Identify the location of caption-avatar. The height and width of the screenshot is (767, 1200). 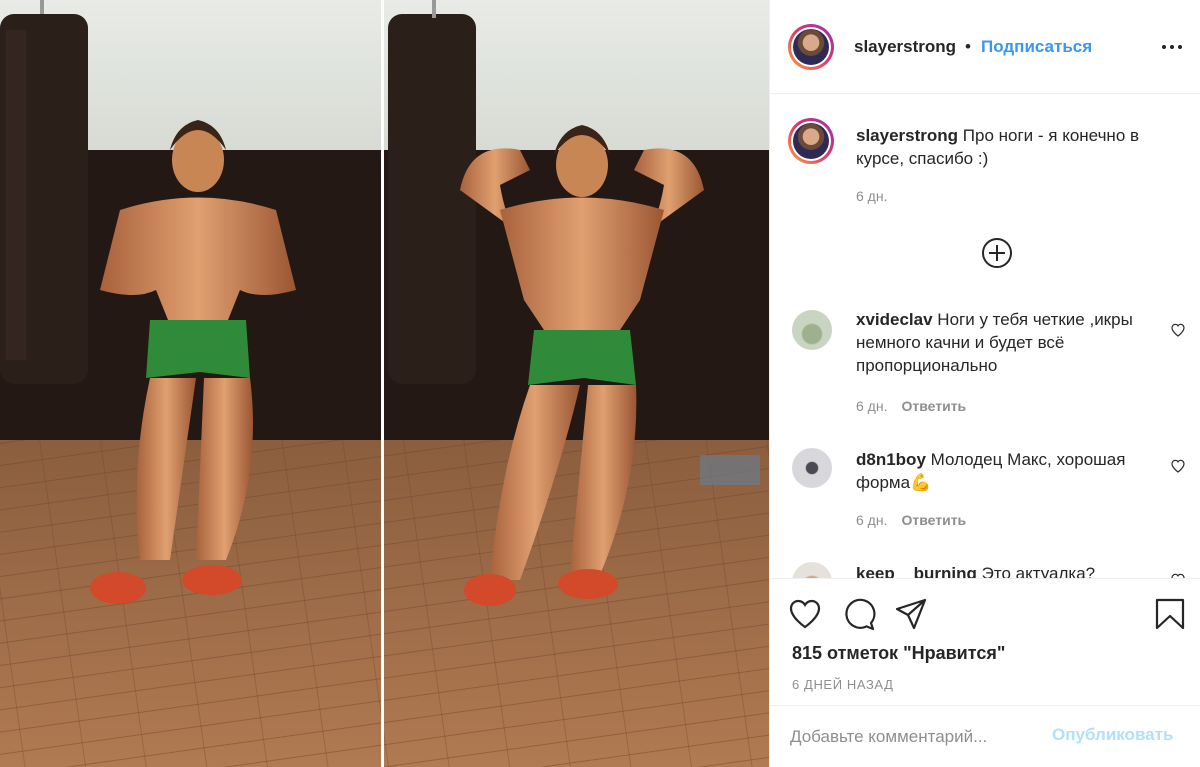
(811, 141).